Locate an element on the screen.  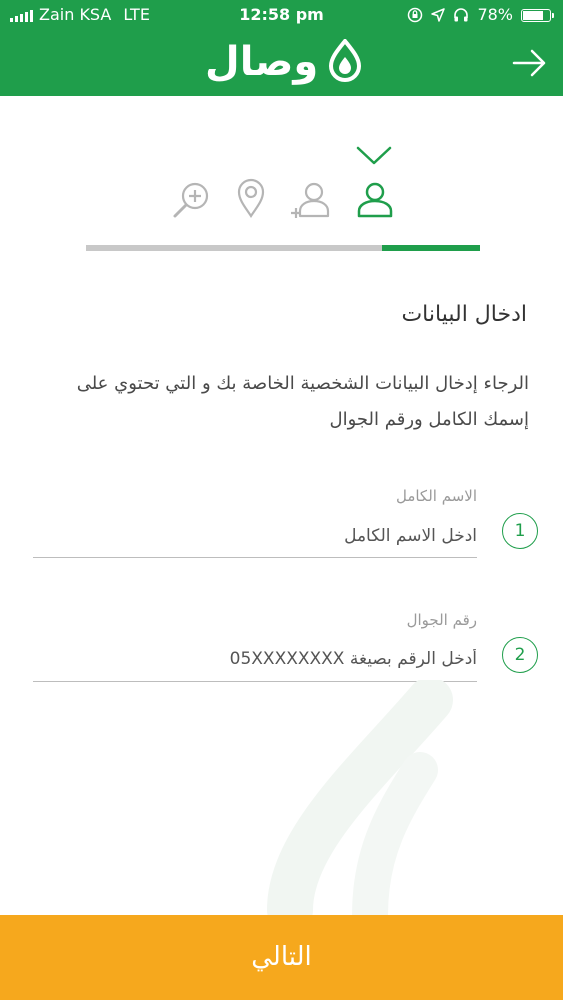
mobile-number-field: رقم الجوال is located at coordinates (255, 646).